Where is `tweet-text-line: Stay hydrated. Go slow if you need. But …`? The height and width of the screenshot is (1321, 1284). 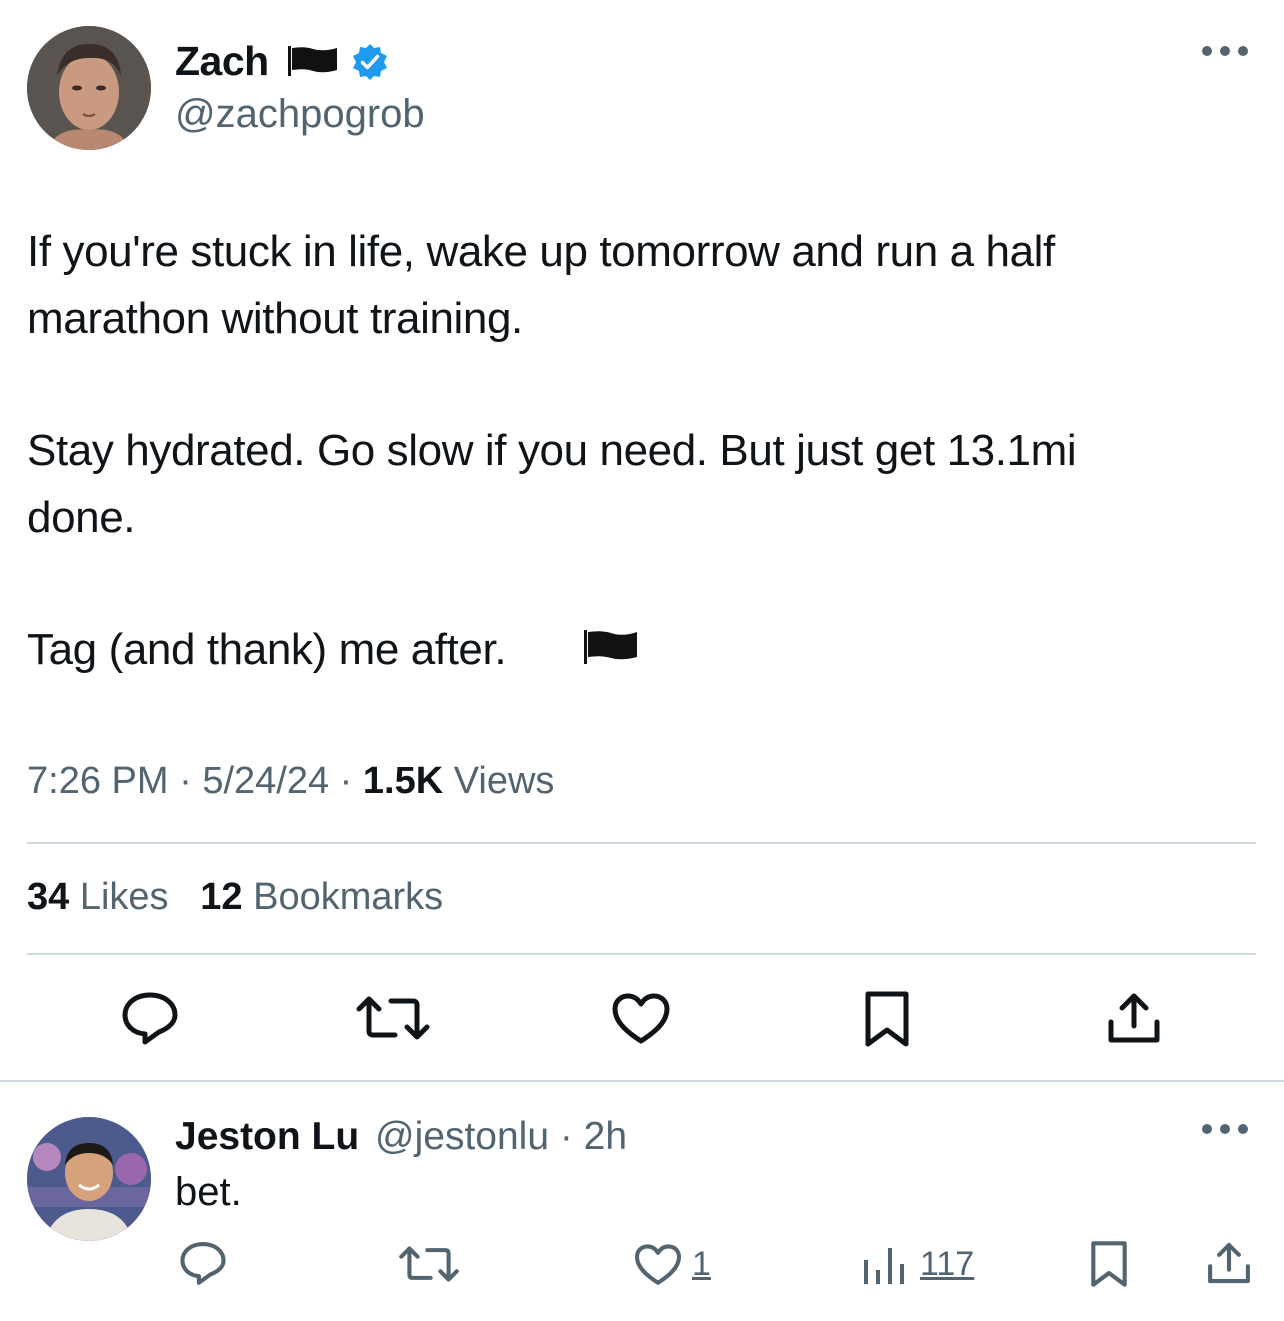
tweet-text-line: Stay hydrated. Go slow if you need. But … is located at coordinates (552, 450).